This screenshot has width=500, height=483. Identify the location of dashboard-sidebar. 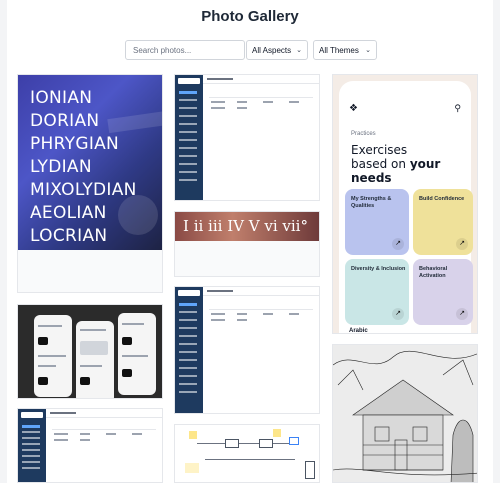
(189, 137).